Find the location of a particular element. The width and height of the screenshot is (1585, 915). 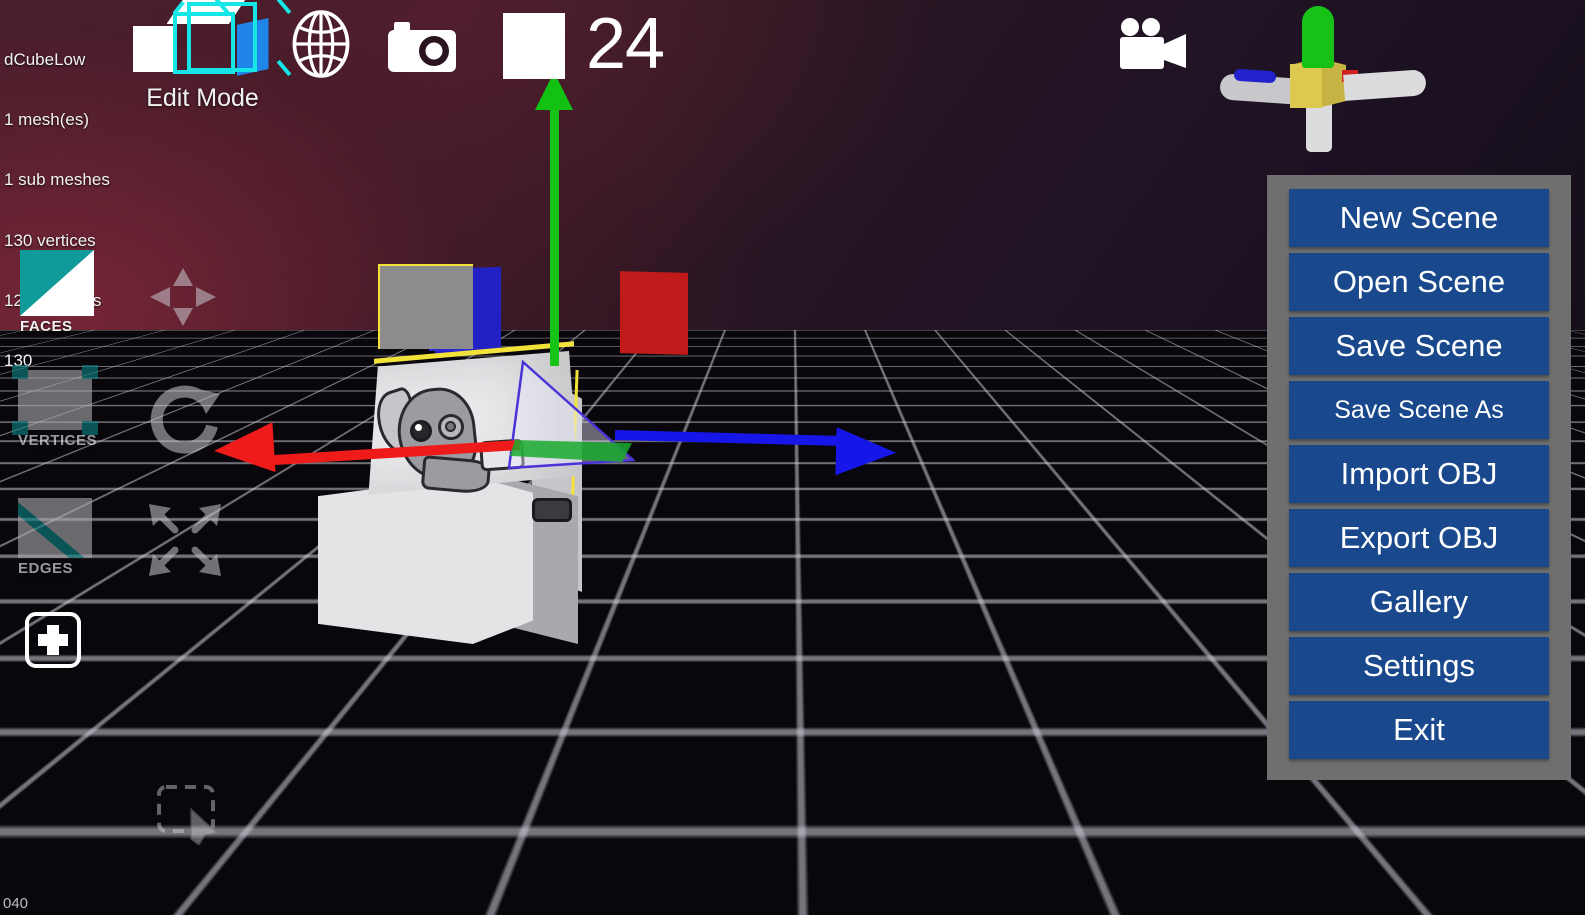

scene-foreground-cube is located at coordinates (115, 777).